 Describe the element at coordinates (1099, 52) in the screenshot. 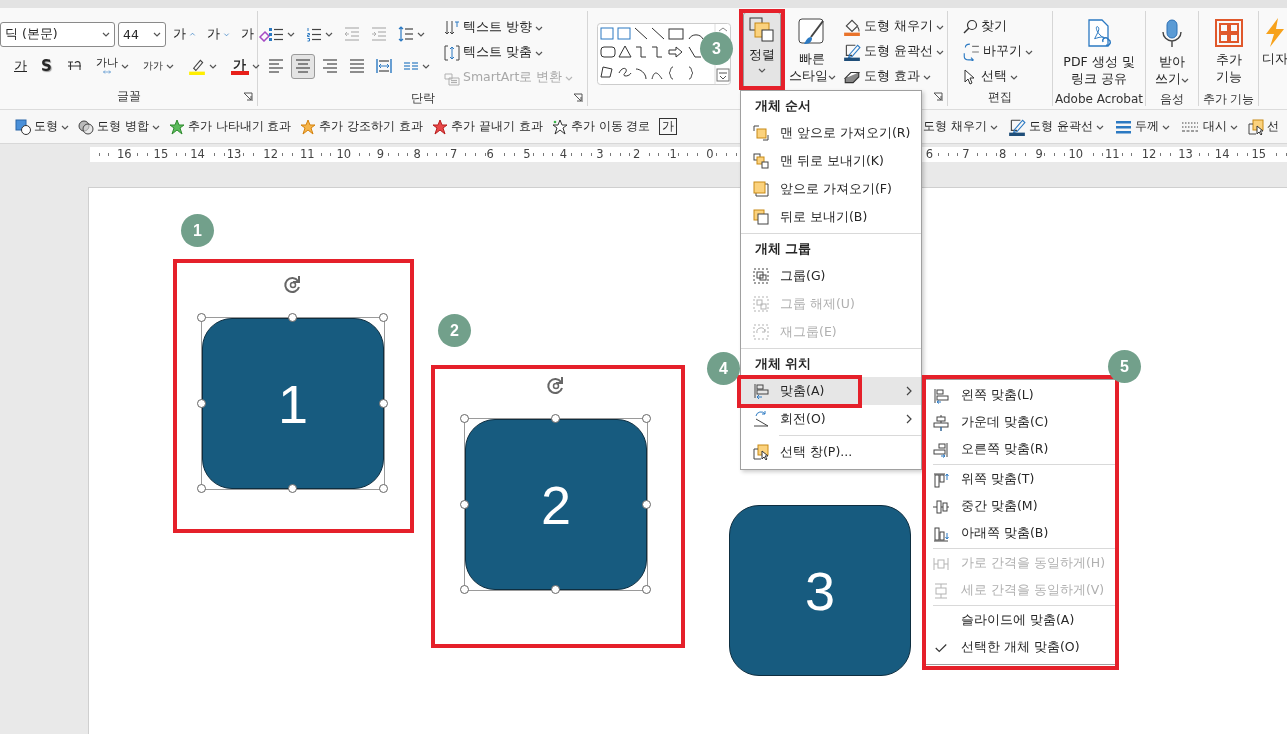

I see `pdf-button: PDF 생성 및 링크 공유` at that location.